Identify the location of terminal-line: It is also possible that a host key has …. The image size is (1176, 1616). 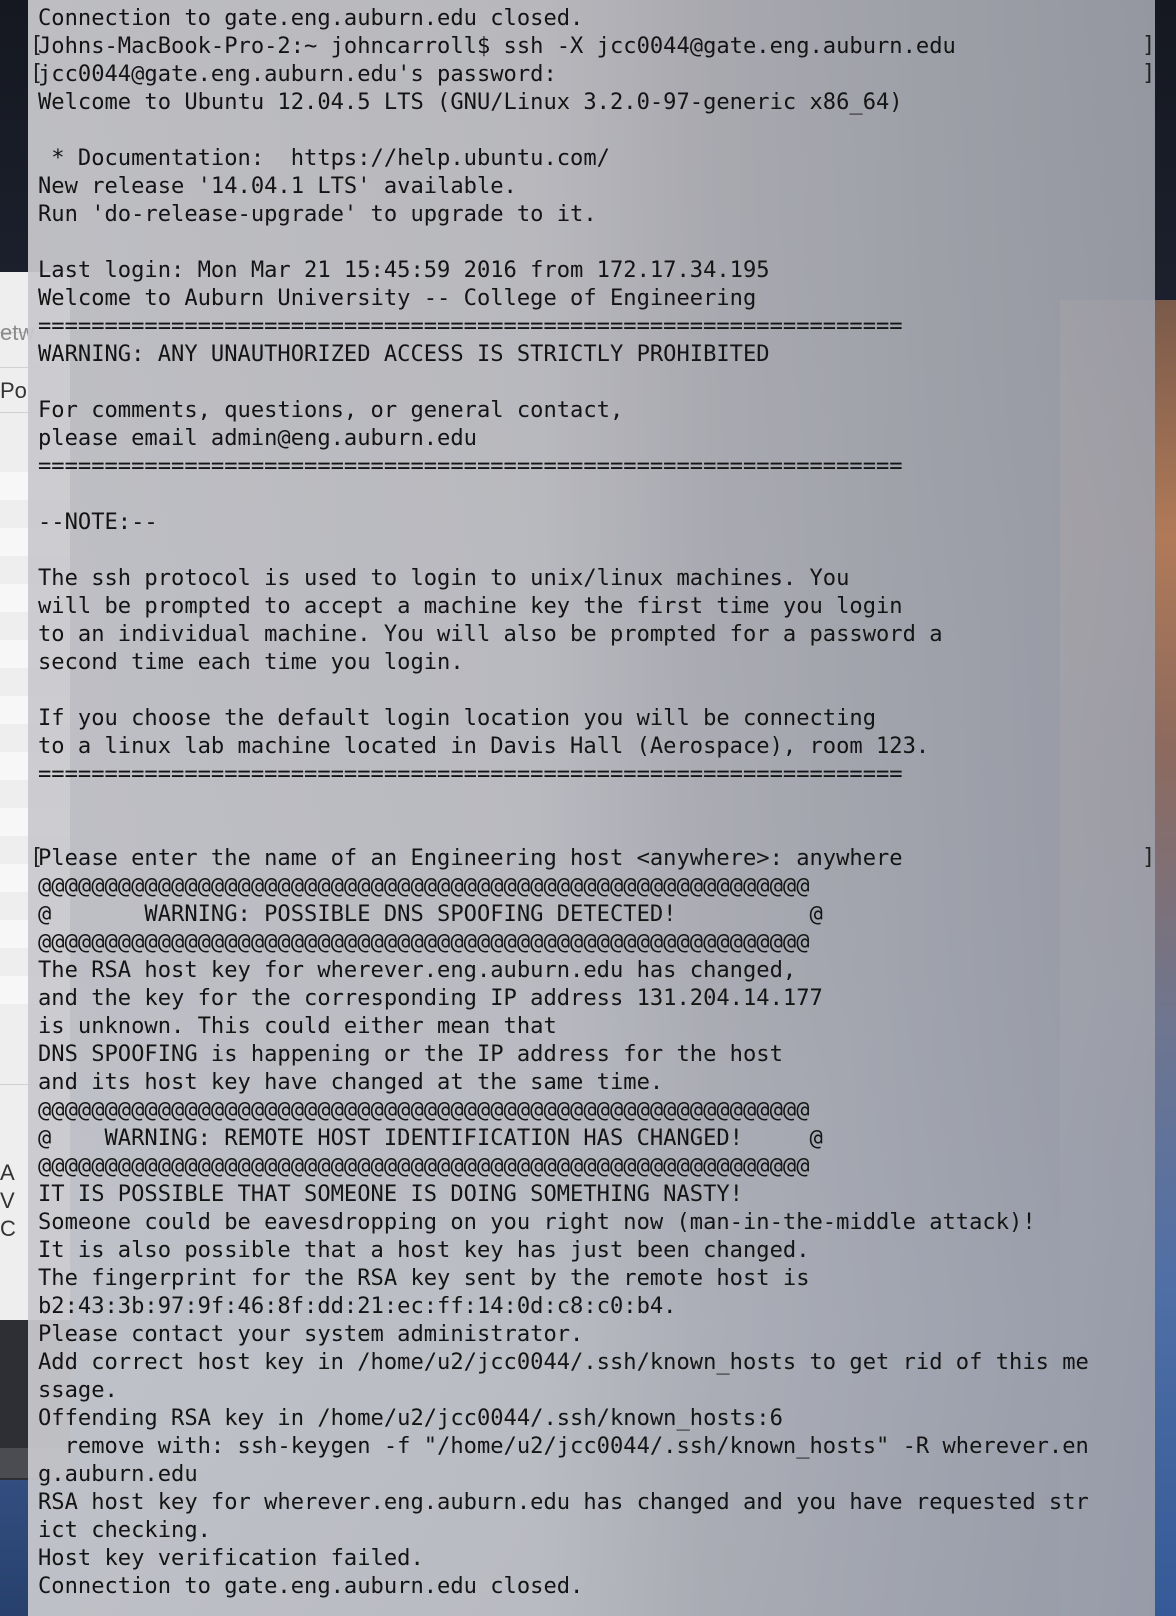
(424, 1250).